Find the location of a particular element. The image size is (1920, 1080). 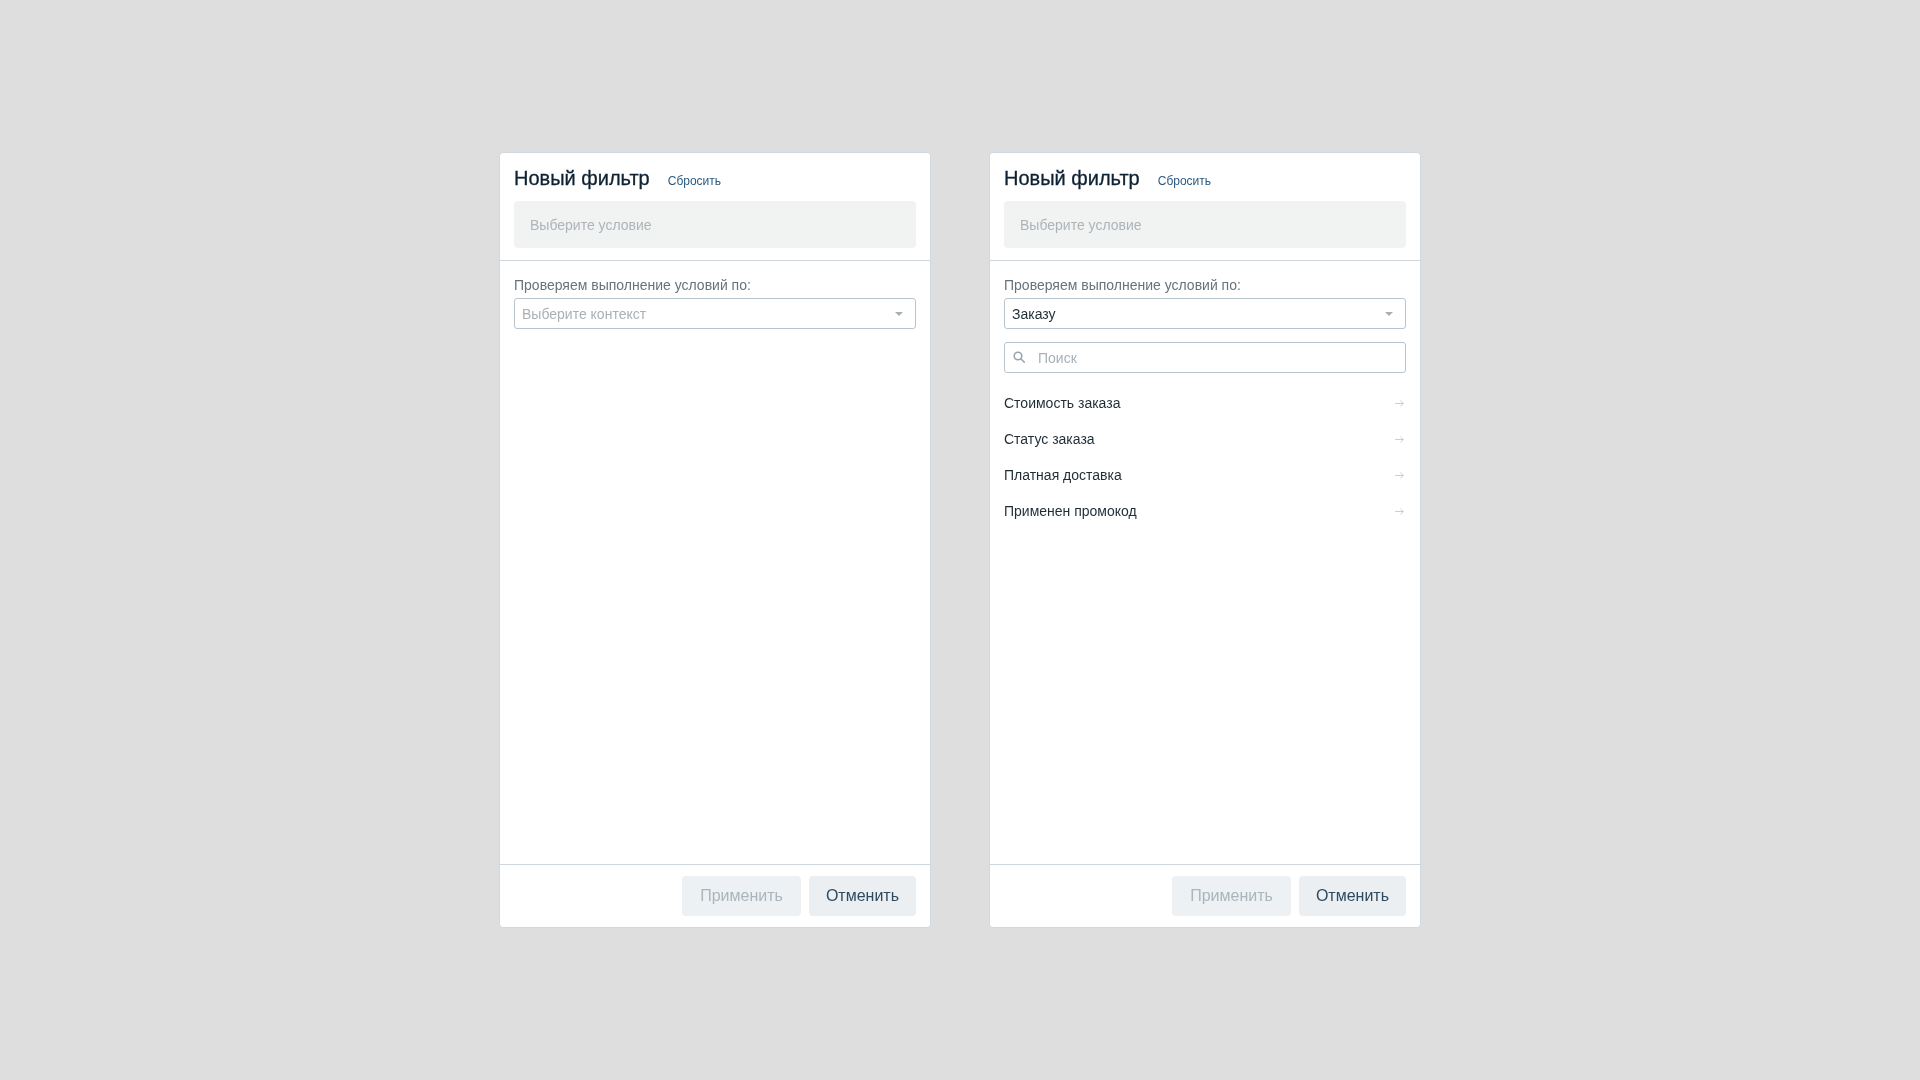

search-field: Поиск is located at coordinates (1205, 357).